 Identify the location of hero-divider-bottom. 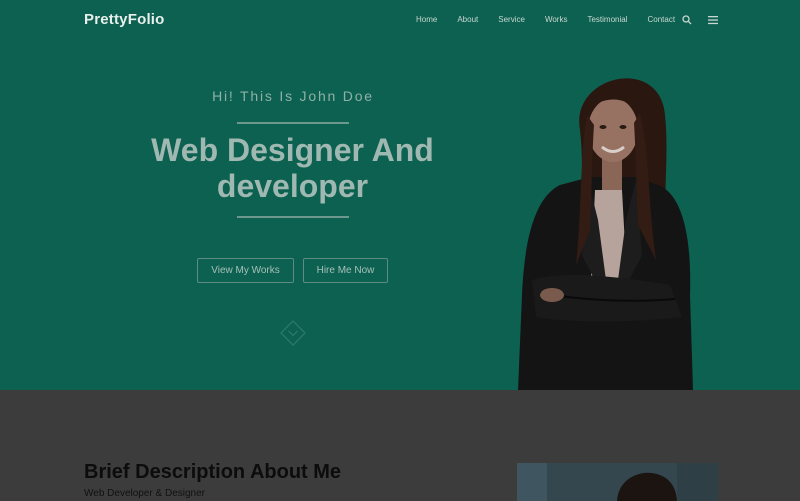
(293, 217).